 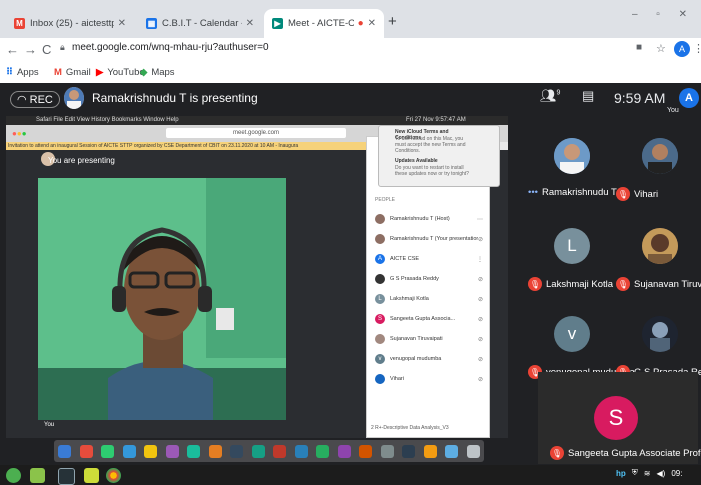 I want to click on profile-avatar: A, so click(x=682, y=49).